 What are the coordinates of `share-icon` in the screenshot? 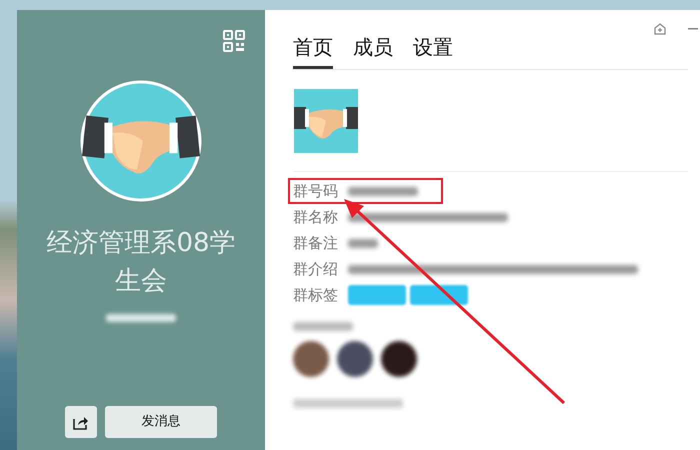 It's located at (81, 422).